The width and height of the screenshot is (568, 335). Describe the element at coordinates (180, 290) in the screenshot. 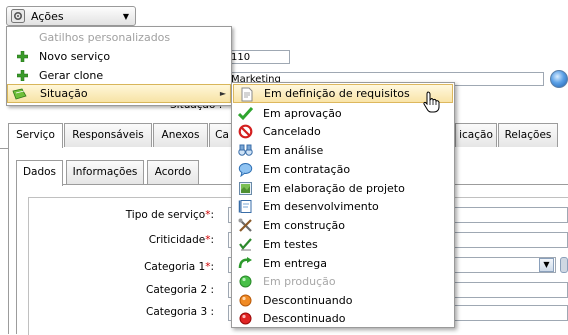

I see `categoria2-label: Categoria 2 :` at that location.